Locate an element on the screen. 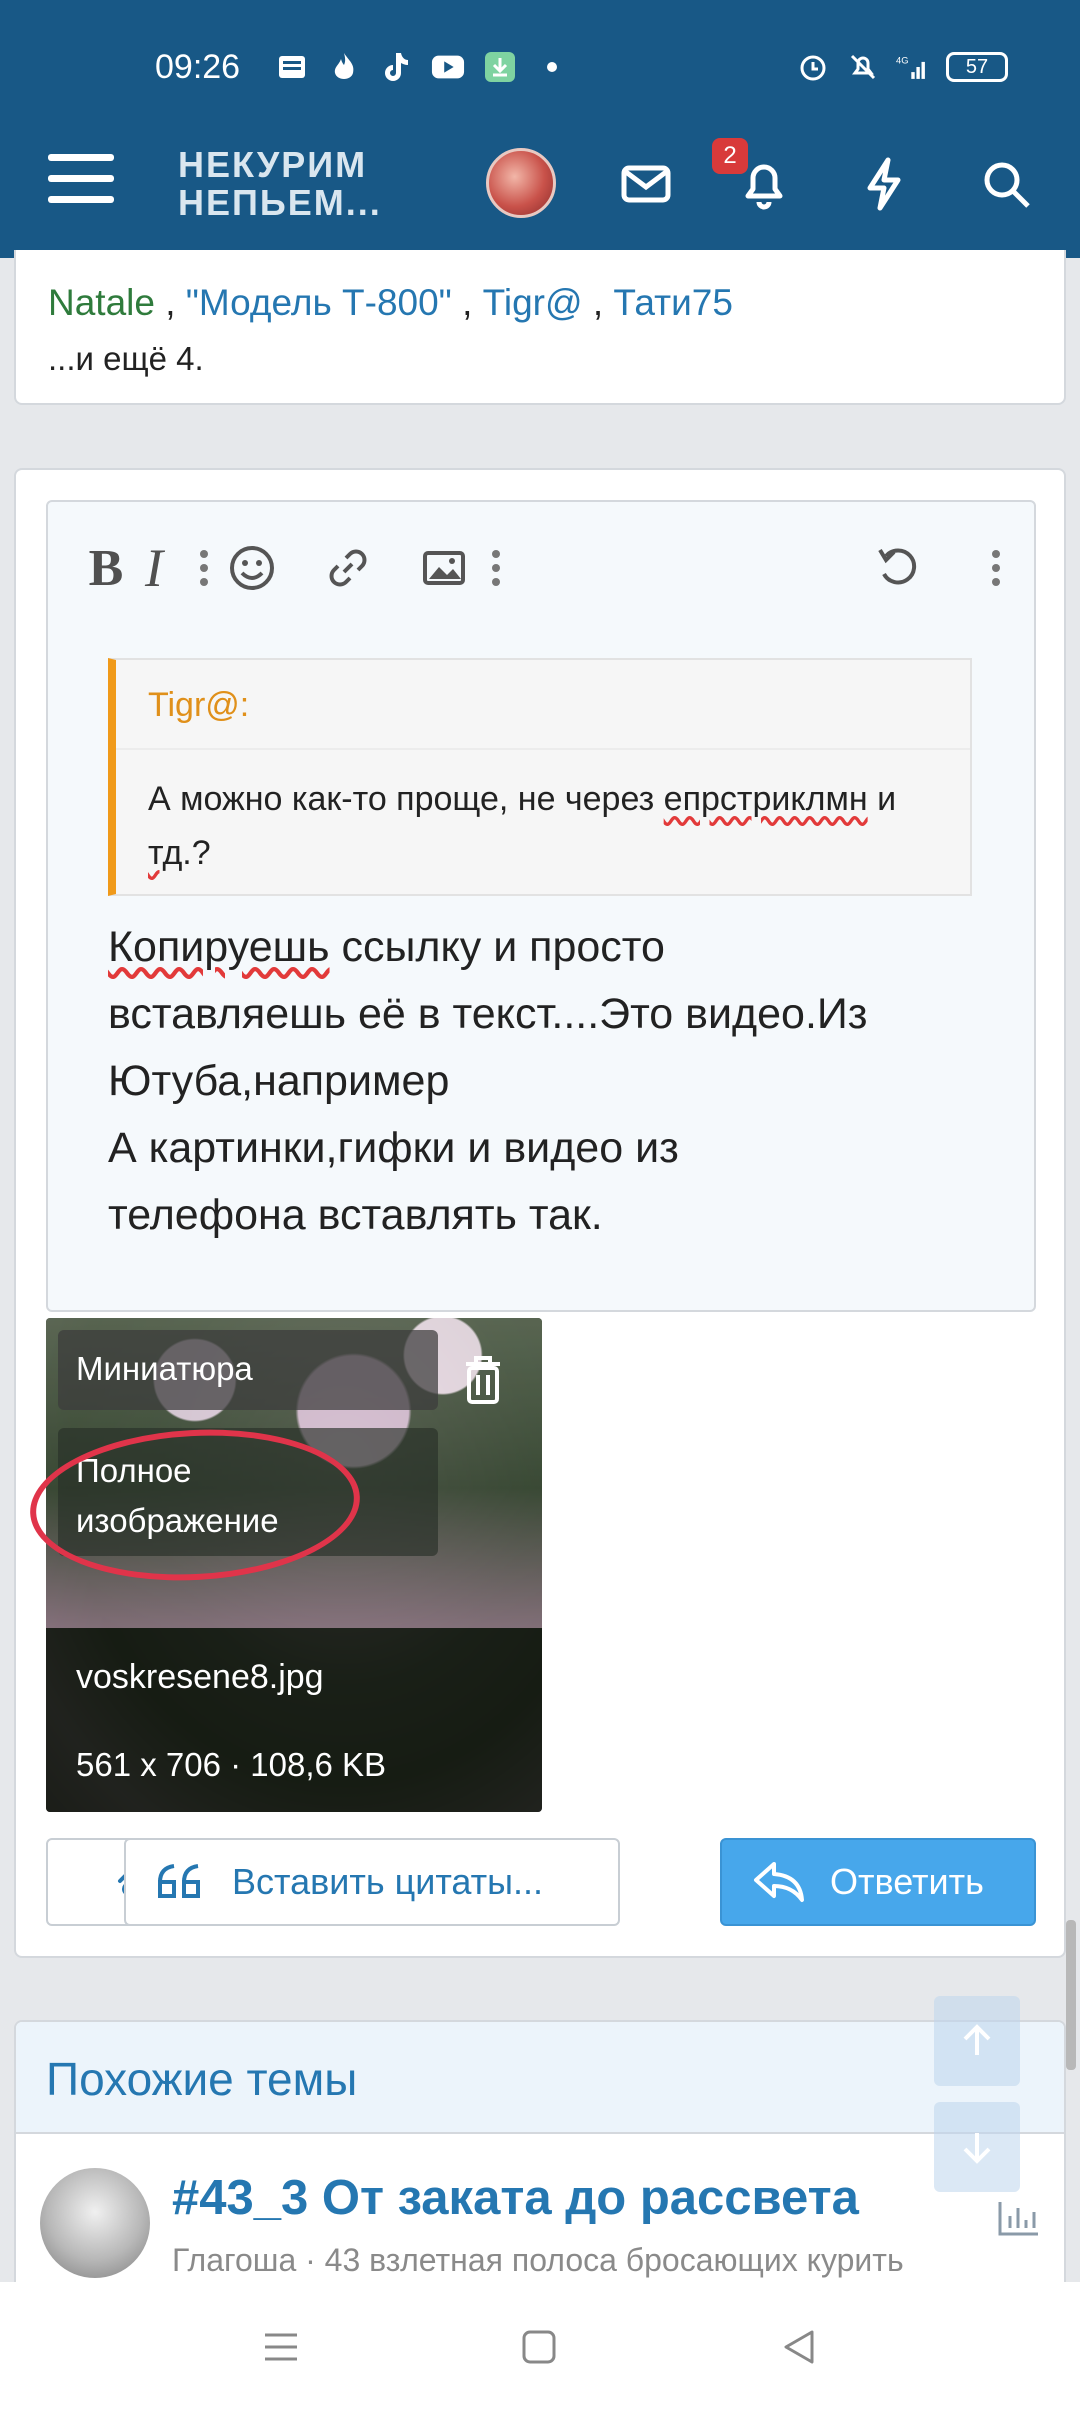 This screenshot has width=1080, height=2412. notification-badge: 2 is located at coordinates (730, 156).